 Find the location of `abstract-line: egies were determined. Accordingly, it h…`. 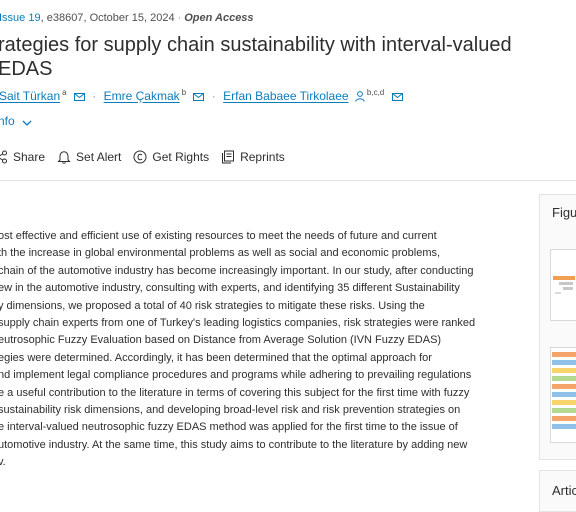

abstract-line: egies were determined. Accordingly, it h… is located at coordinates (216, 357).